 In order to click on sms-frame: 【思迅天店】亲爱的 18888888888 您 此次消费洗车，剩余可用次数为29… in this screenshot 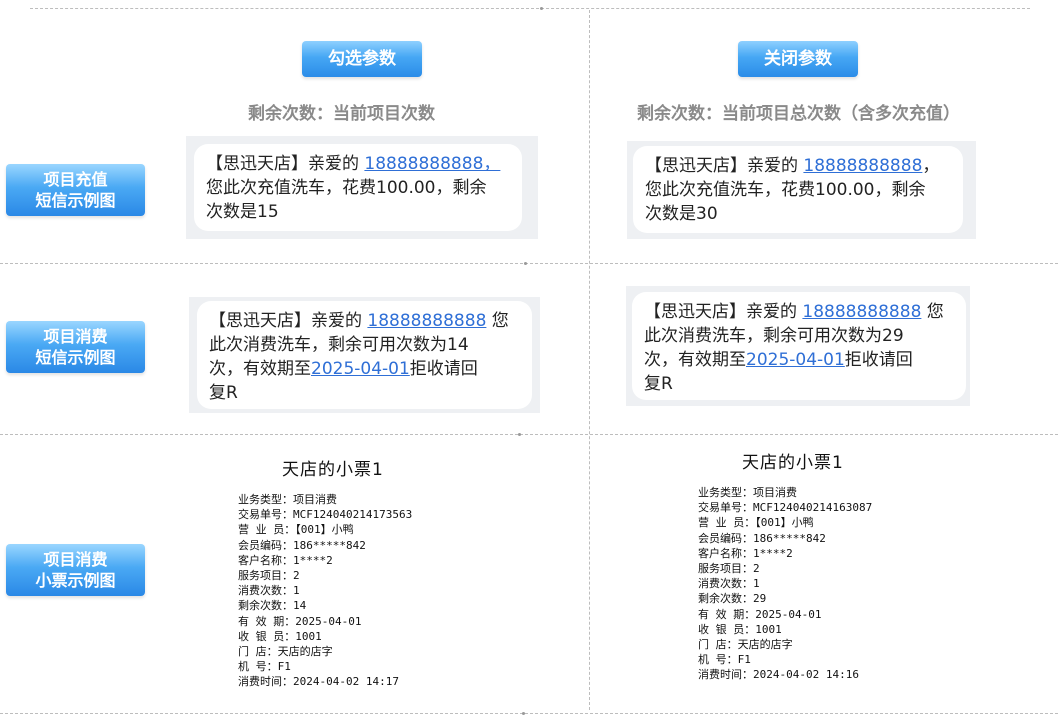, I will do `click(798, 346)`.